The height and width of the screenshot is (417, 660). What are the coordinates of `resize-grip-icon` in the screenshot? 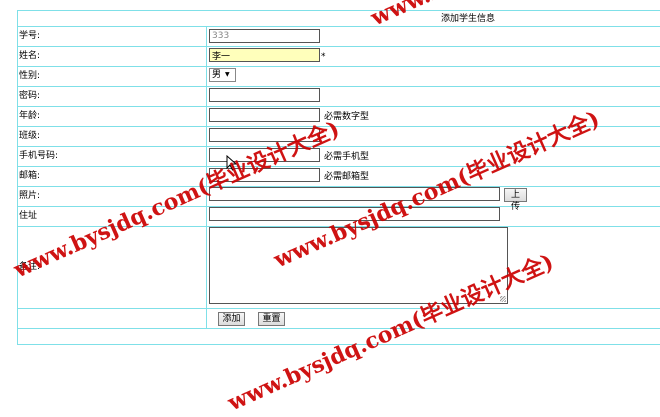 It's located at (503, 299).